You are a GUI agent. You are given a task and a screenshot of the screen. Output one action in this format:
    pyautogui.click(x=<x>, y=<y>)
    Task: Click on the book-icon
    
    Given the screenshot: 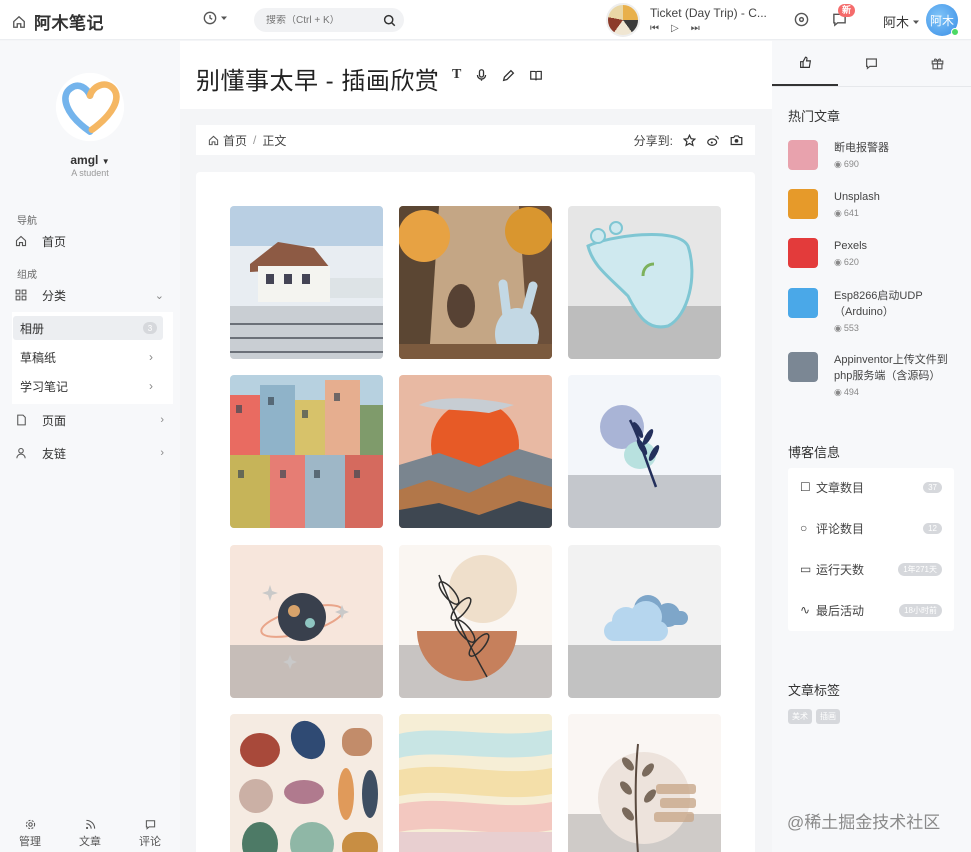 What is the action you would take?
    pyautogui.click(x=536, y=75)
    